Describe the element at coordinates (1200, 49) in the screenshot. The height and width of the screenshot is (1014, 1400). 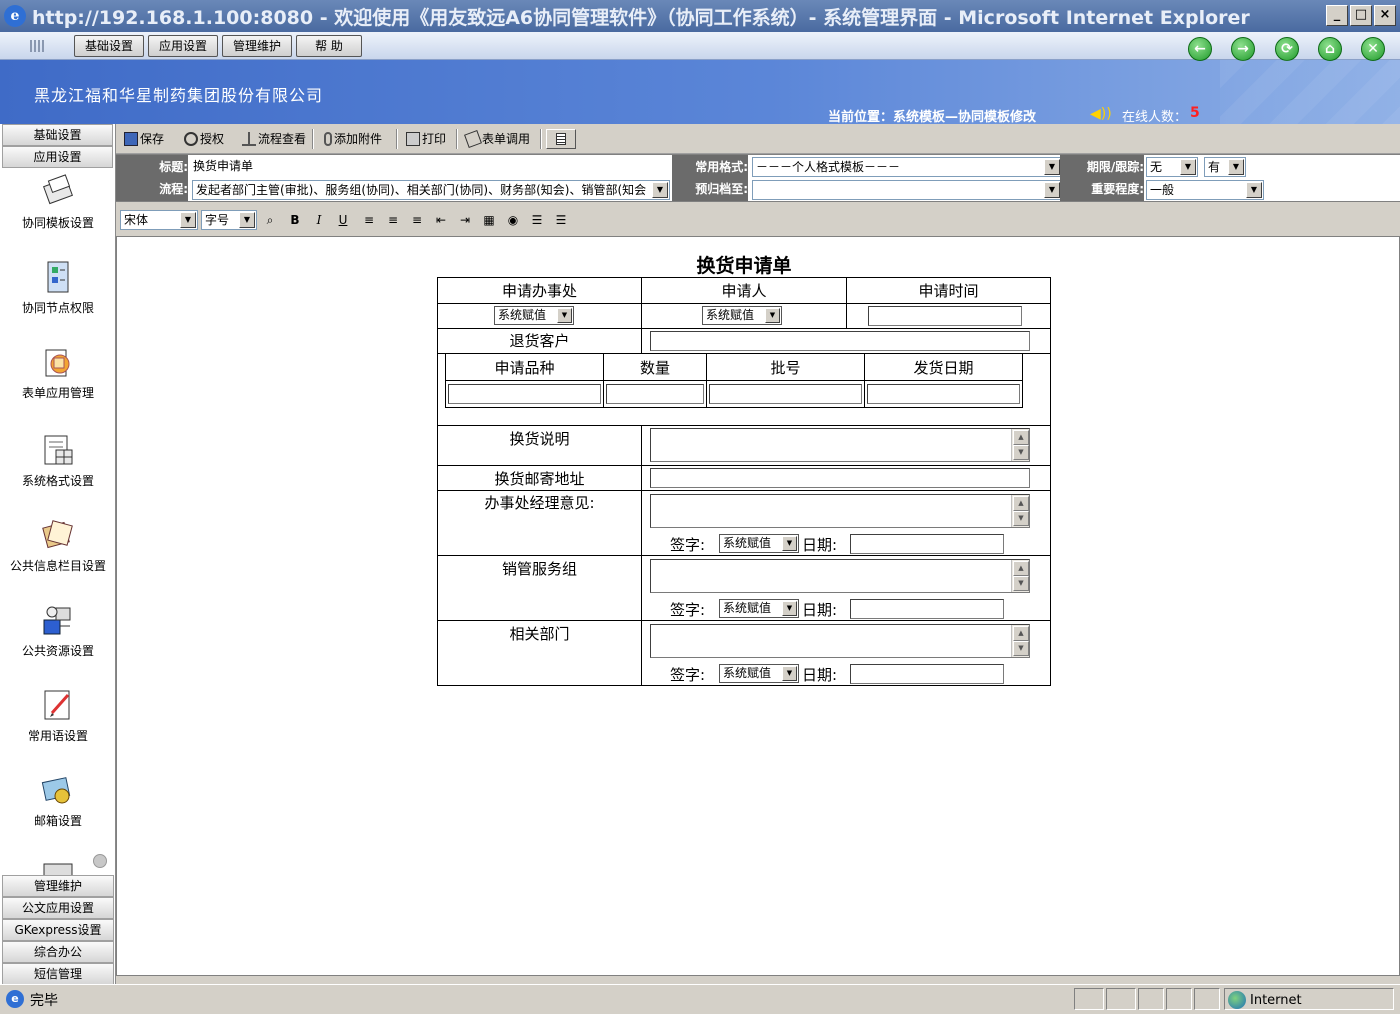
I see `back-arrow-icon: ←` at that location.